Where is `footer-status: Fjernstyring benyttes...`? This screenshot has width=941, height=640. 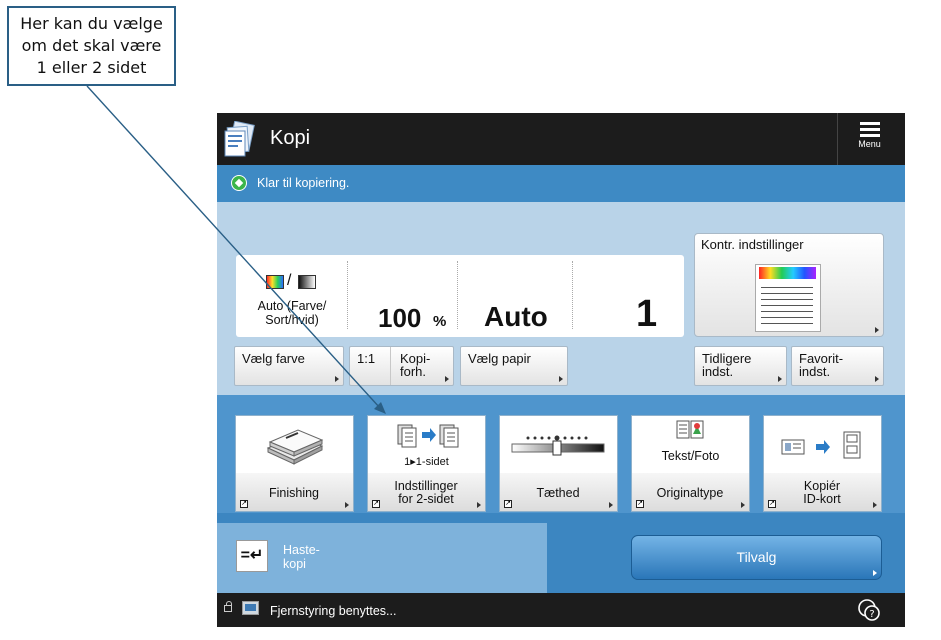 footer-status: Fjernstyring benyttes... is located at coordinates (333, 611).